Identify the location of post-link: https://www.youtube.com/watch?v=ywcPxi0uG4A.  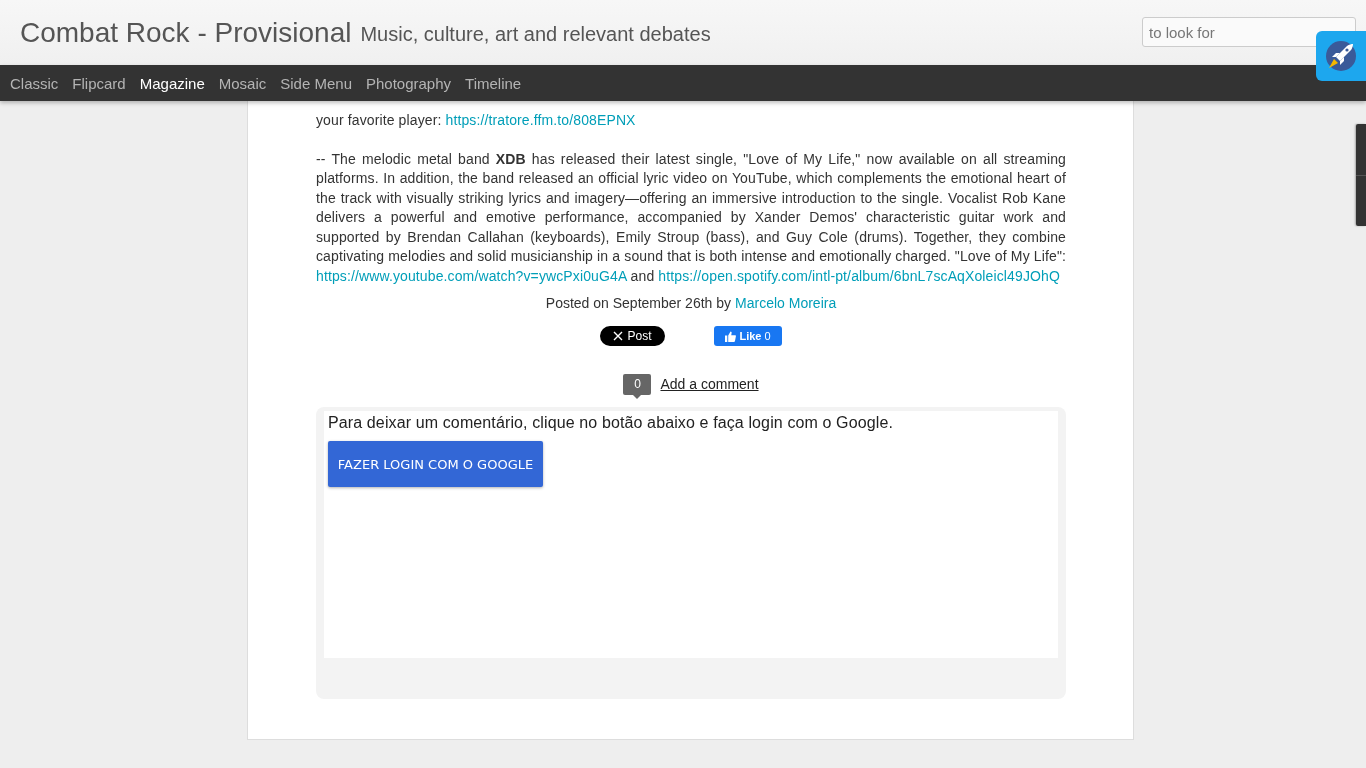
(471, 275).